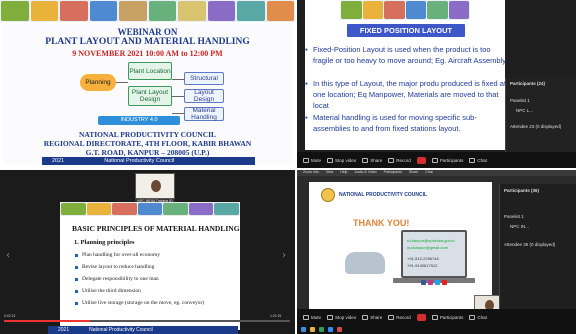 The height and width of the screenshot is (334, 576). What do you see at coordinates (204, 114) in the screenshot?
I see `diagram-material-handling: Material Handling` at bounding box center [204, 114].